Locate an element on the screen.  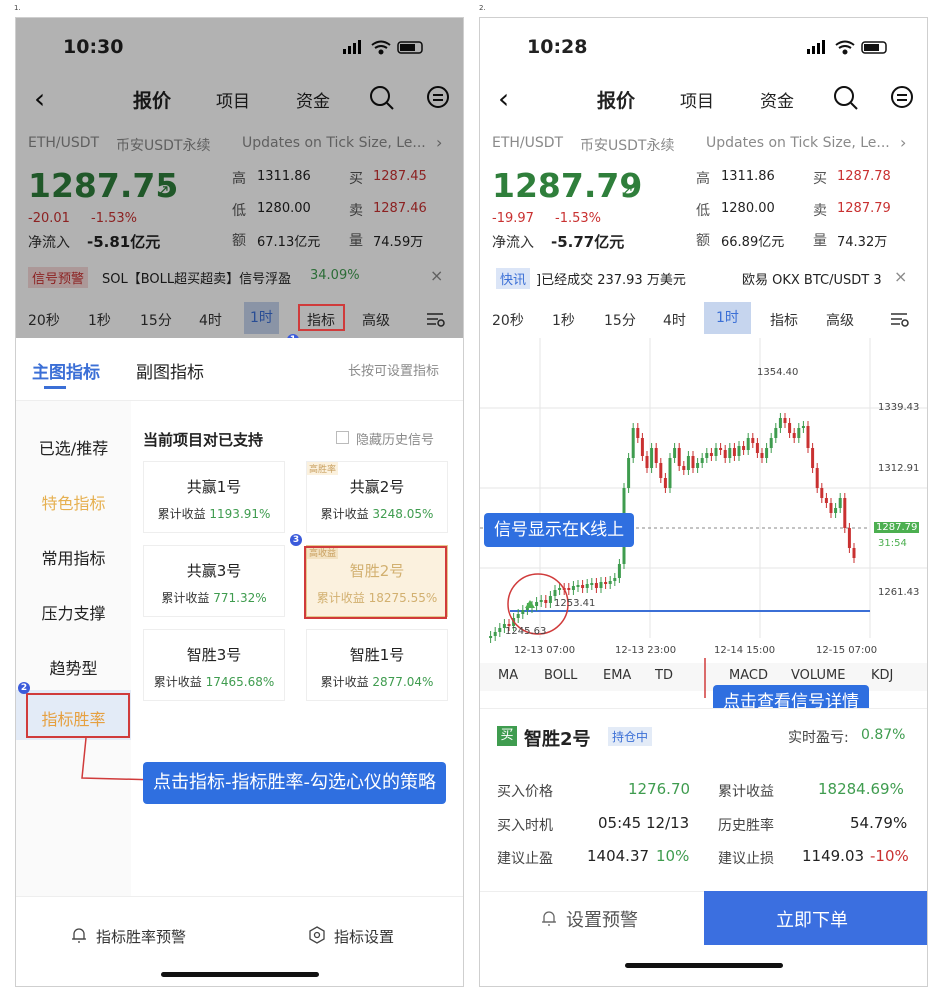
menu-trend: 趋势型 is located at coordinates (73, 667).